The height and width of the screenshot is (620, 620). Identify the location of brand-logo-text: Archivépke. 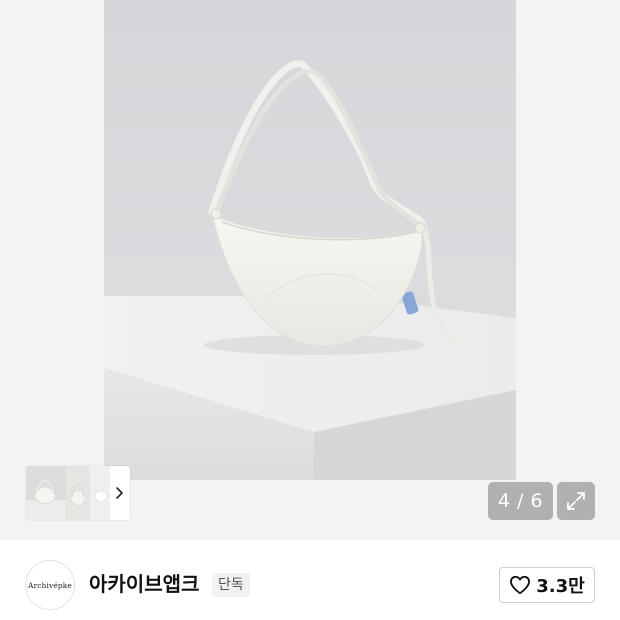
(50, 585).